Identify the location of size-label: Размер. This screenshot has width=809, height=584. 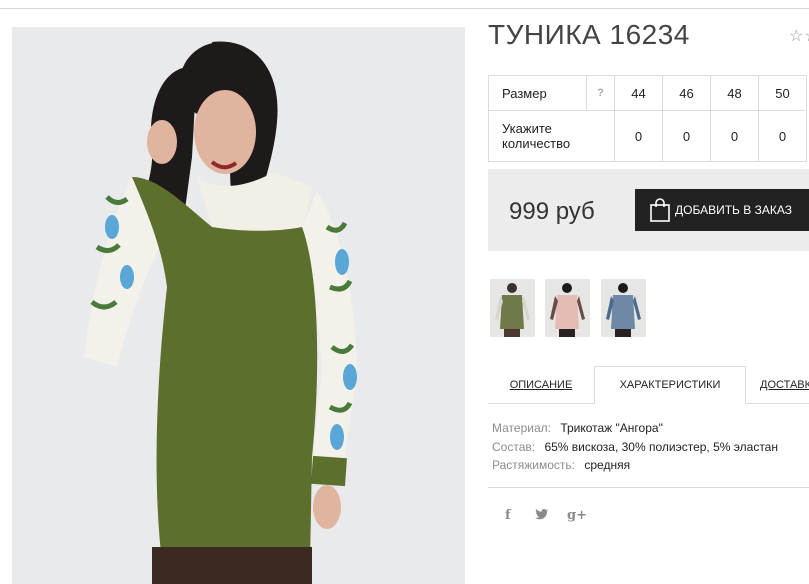
(537, 93).